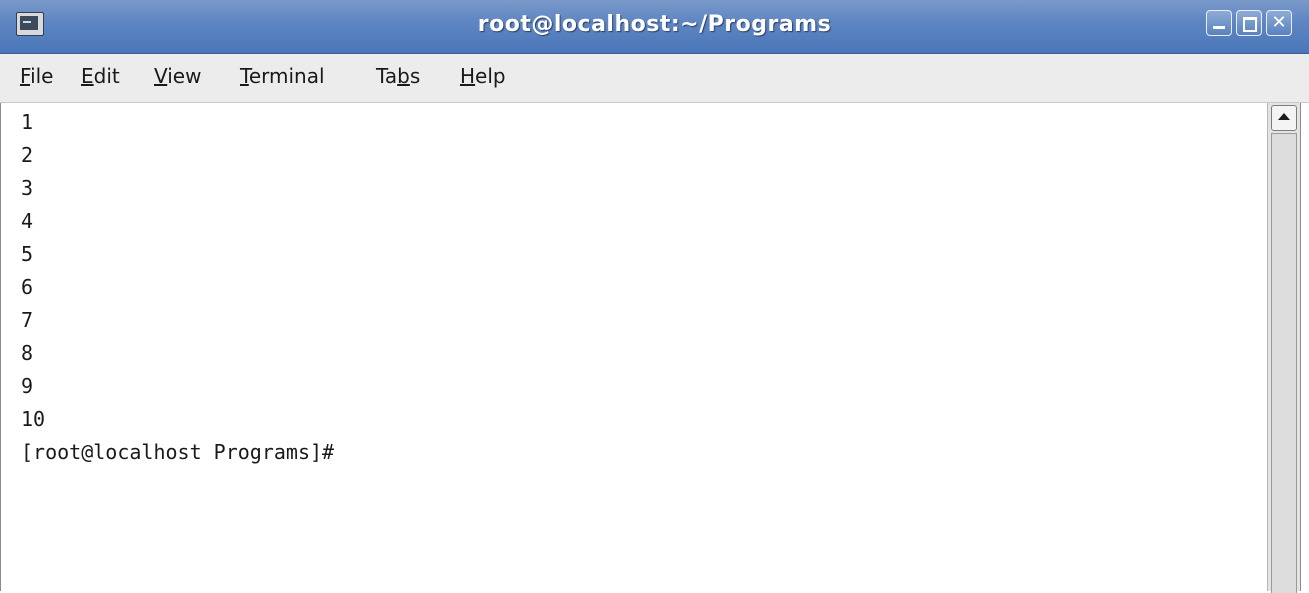 The height and width of the screenshot is (593, 1309). I want to click on minimize-button, so click(1219, 23).